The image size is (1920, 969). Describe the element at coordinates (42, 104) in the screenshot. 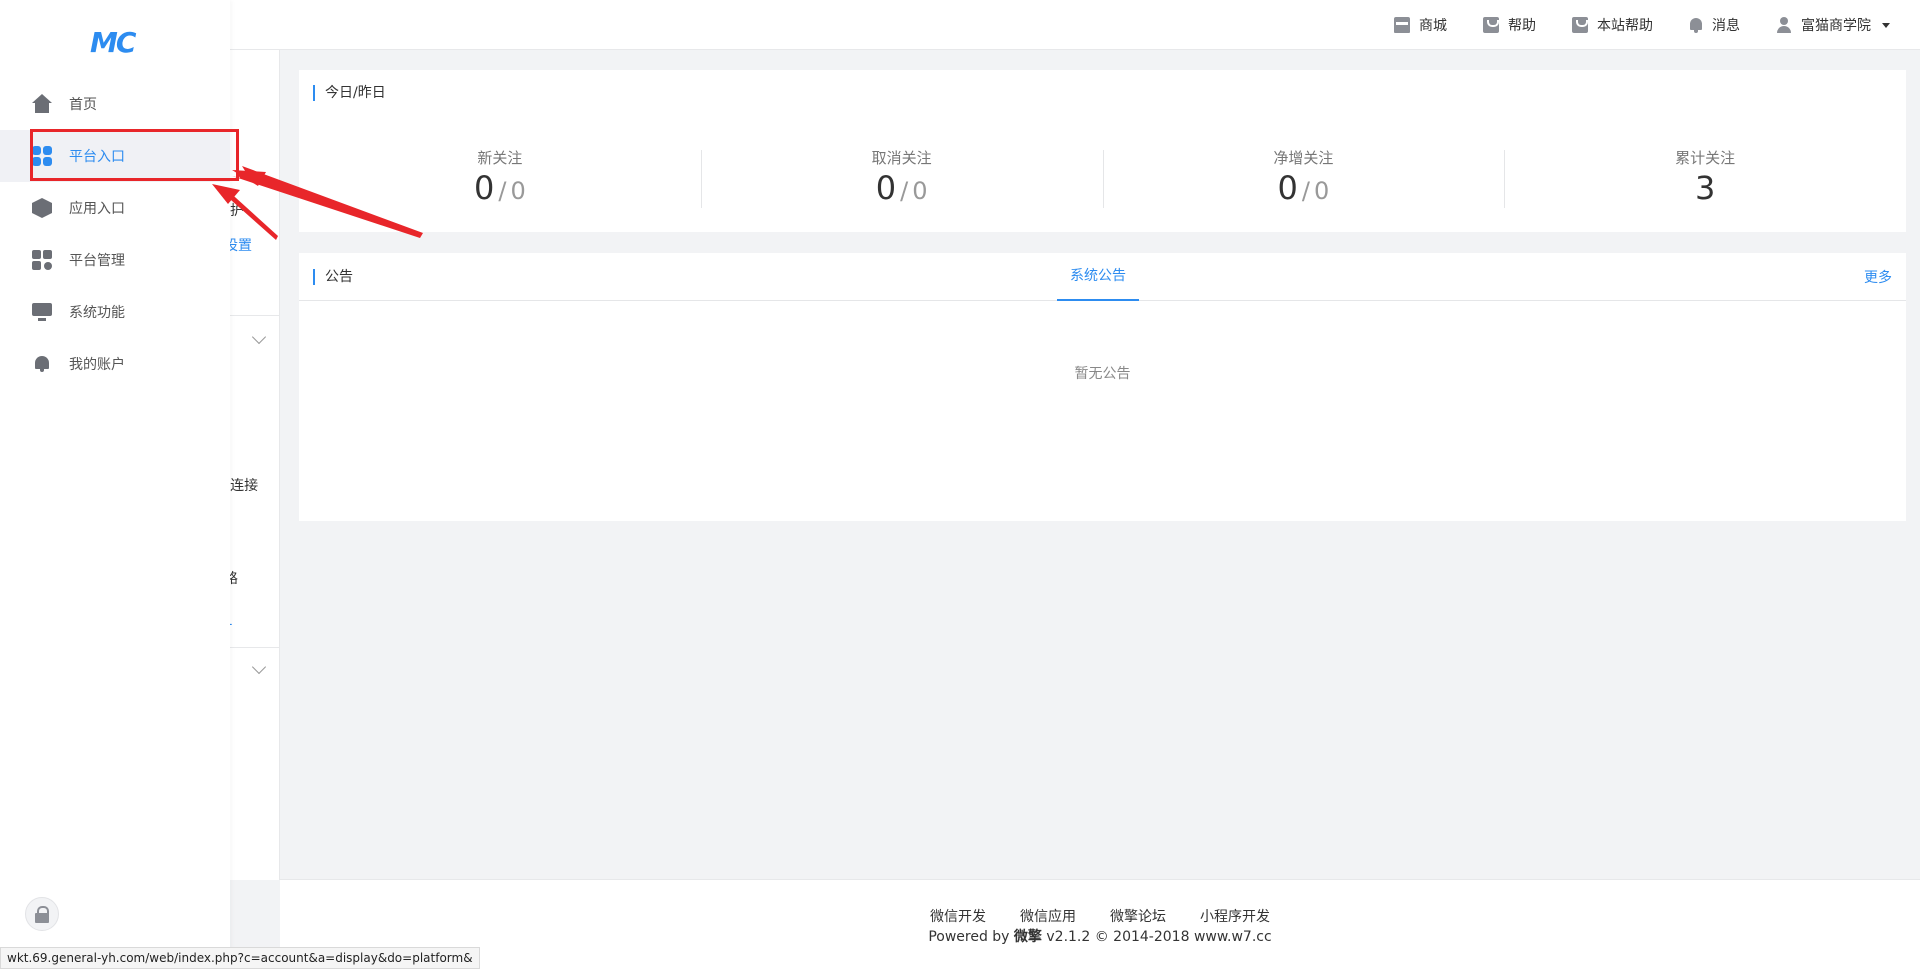

I see `home-icon` at that location.